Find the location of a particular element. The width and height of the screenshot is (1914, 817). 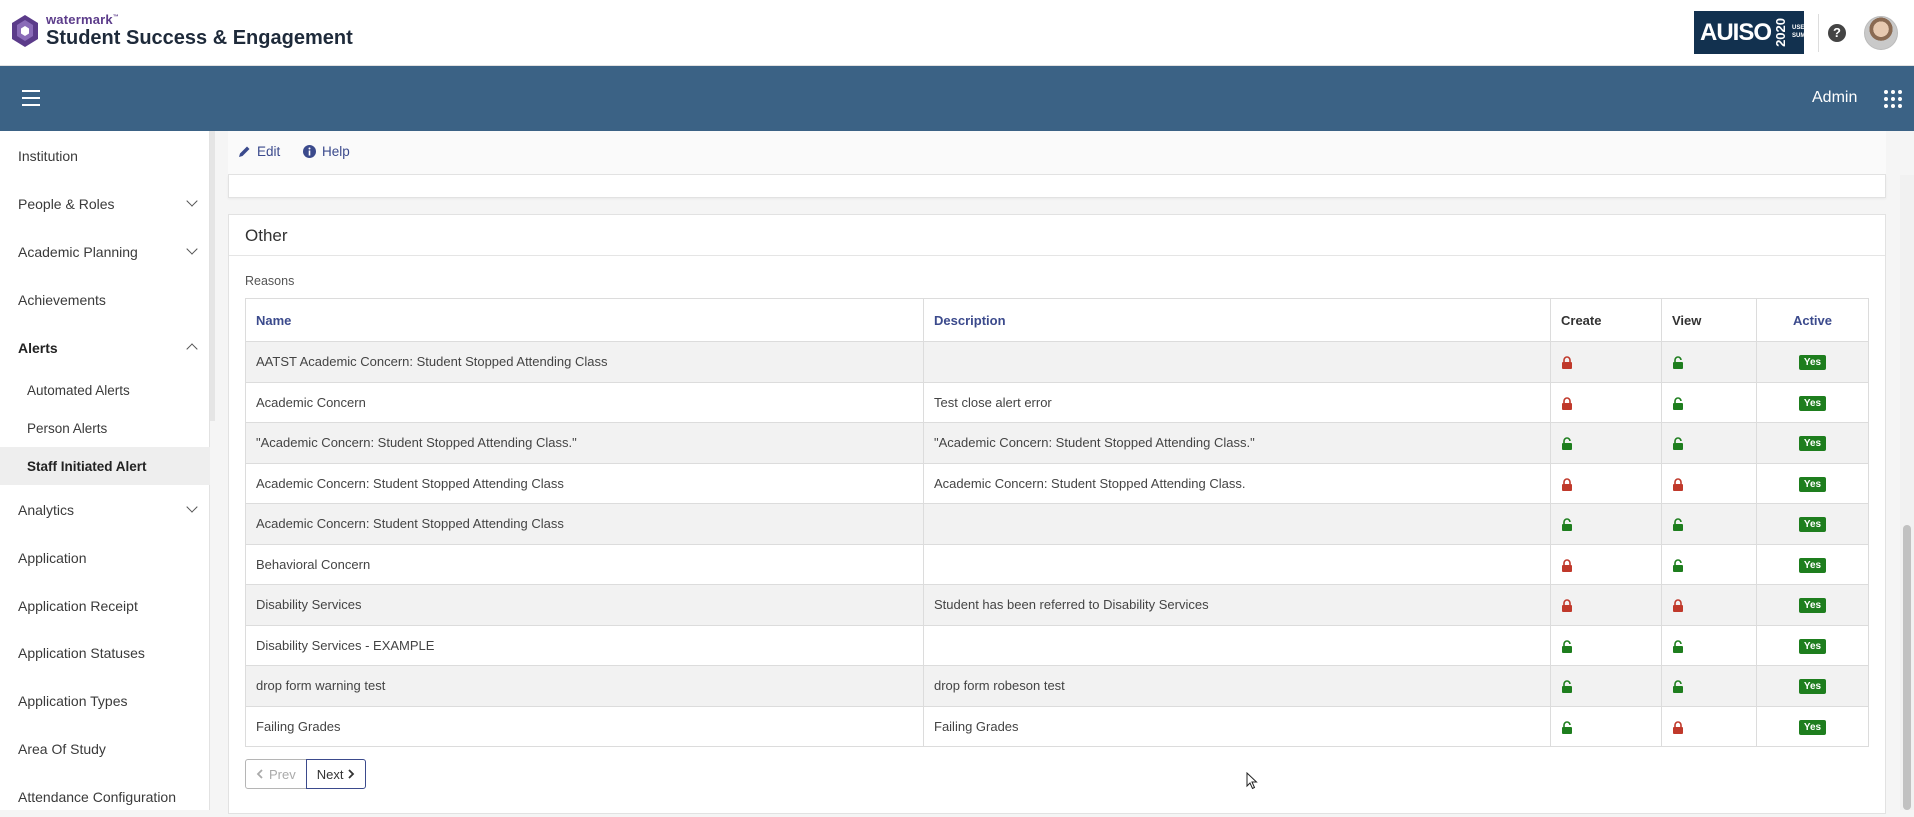

hamburger-icon is located at coordinates (31, 100).